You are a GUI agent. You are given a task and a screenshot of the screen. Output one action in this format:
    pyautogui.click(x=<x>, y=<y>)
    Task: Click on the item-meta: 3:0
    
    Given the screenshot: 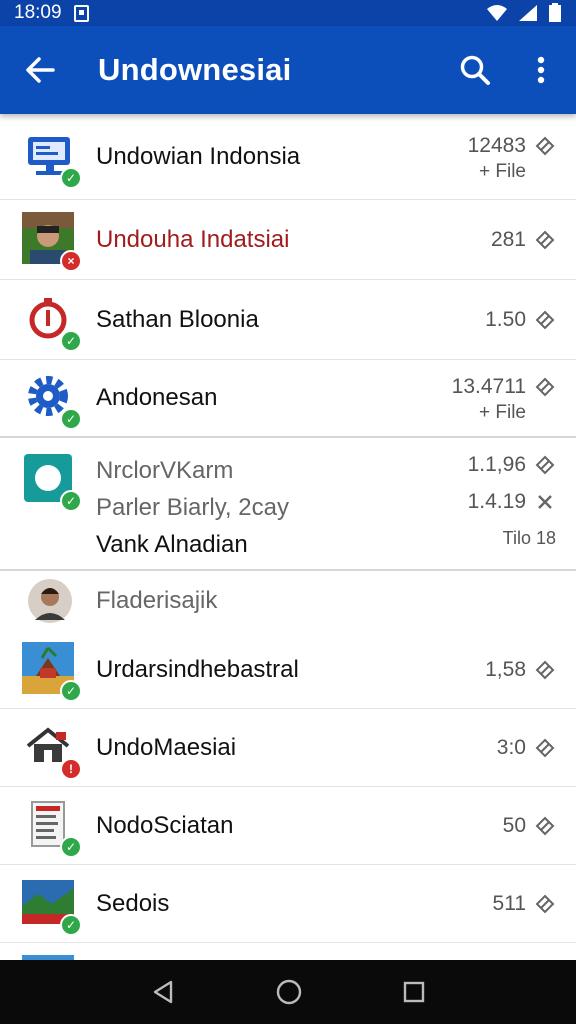 What is the action you would take?
    pyautogui.click(x=526, y=748)
    